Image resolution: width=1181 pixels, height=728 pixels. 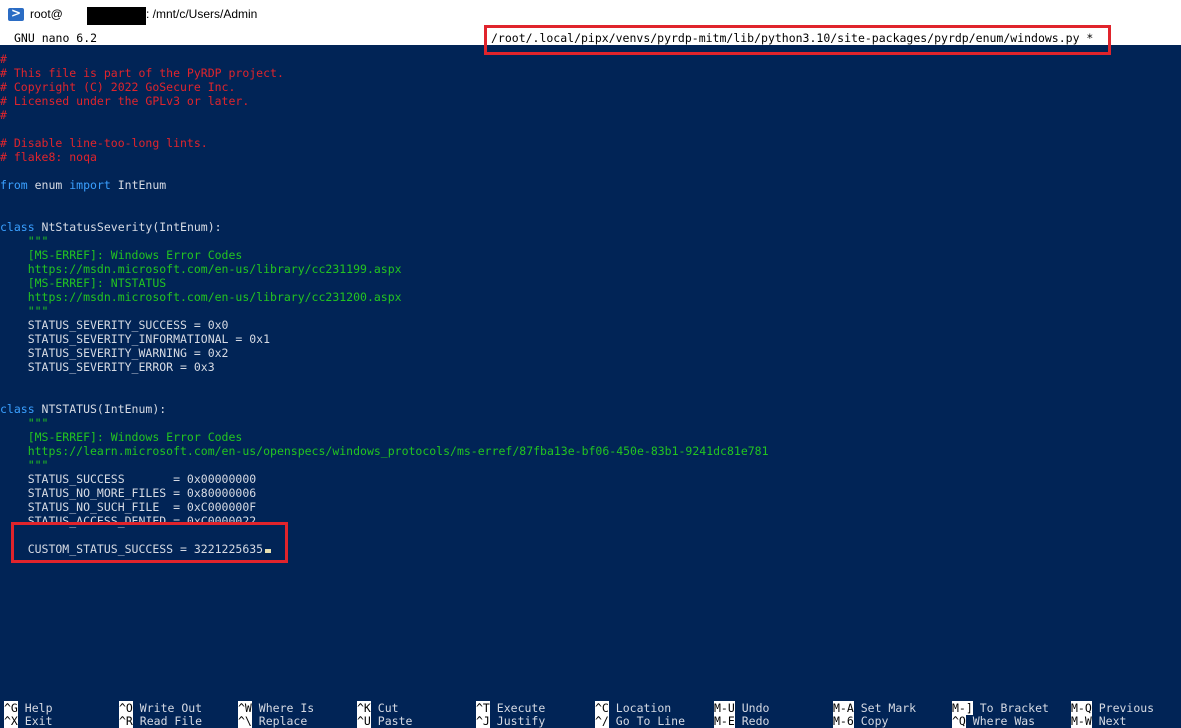 What do you see at coordinates (1126, 708) in the screenshot?
I see `shortcut-label: Previous` at bounding box center [1126, 708].